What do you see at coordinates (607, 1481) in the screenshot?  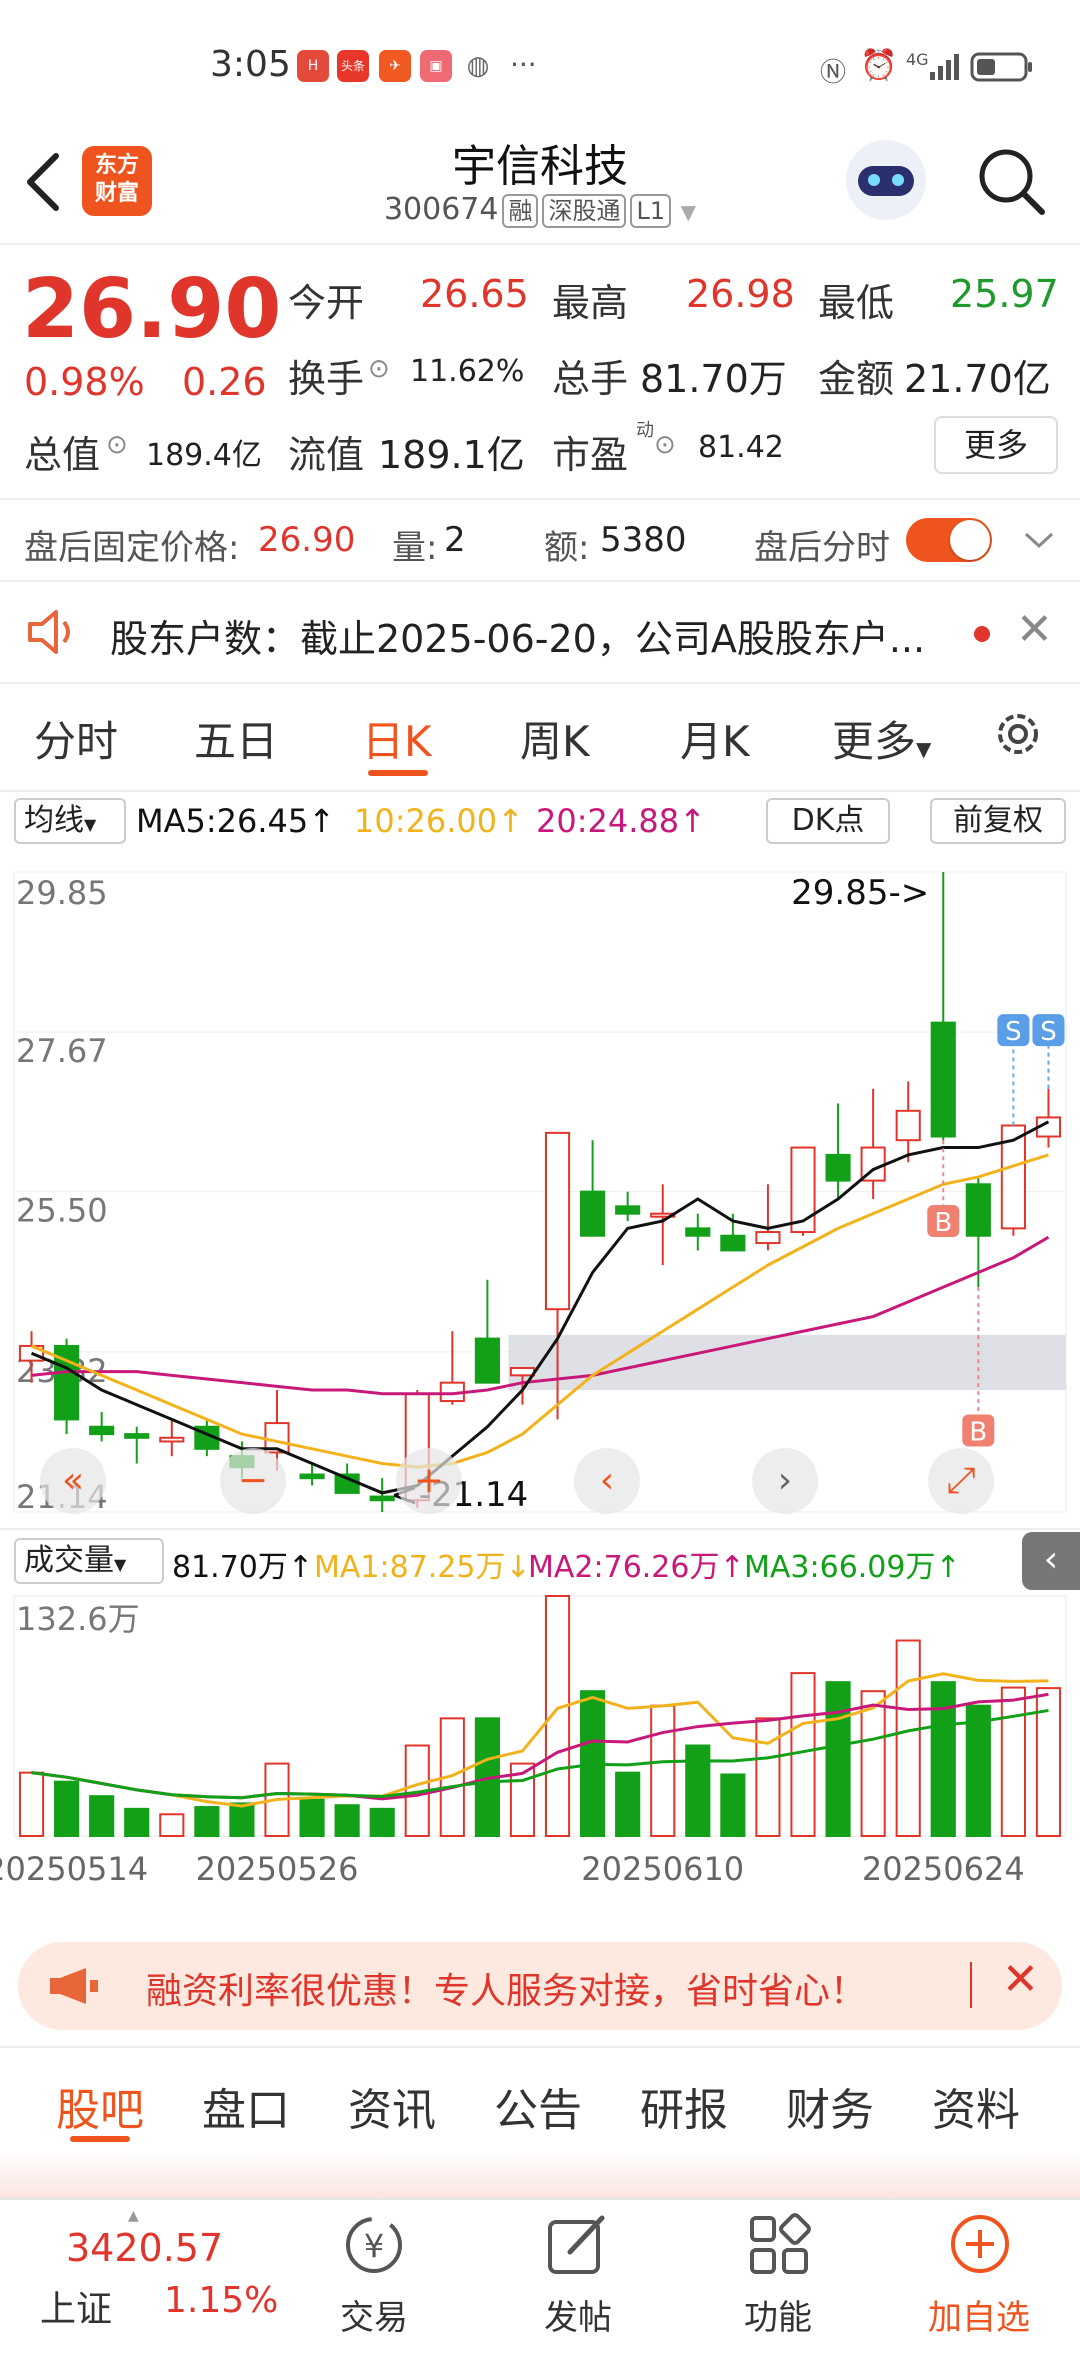 I see `chart-prev-icon: ‹` at bounding box center [607, 1481].